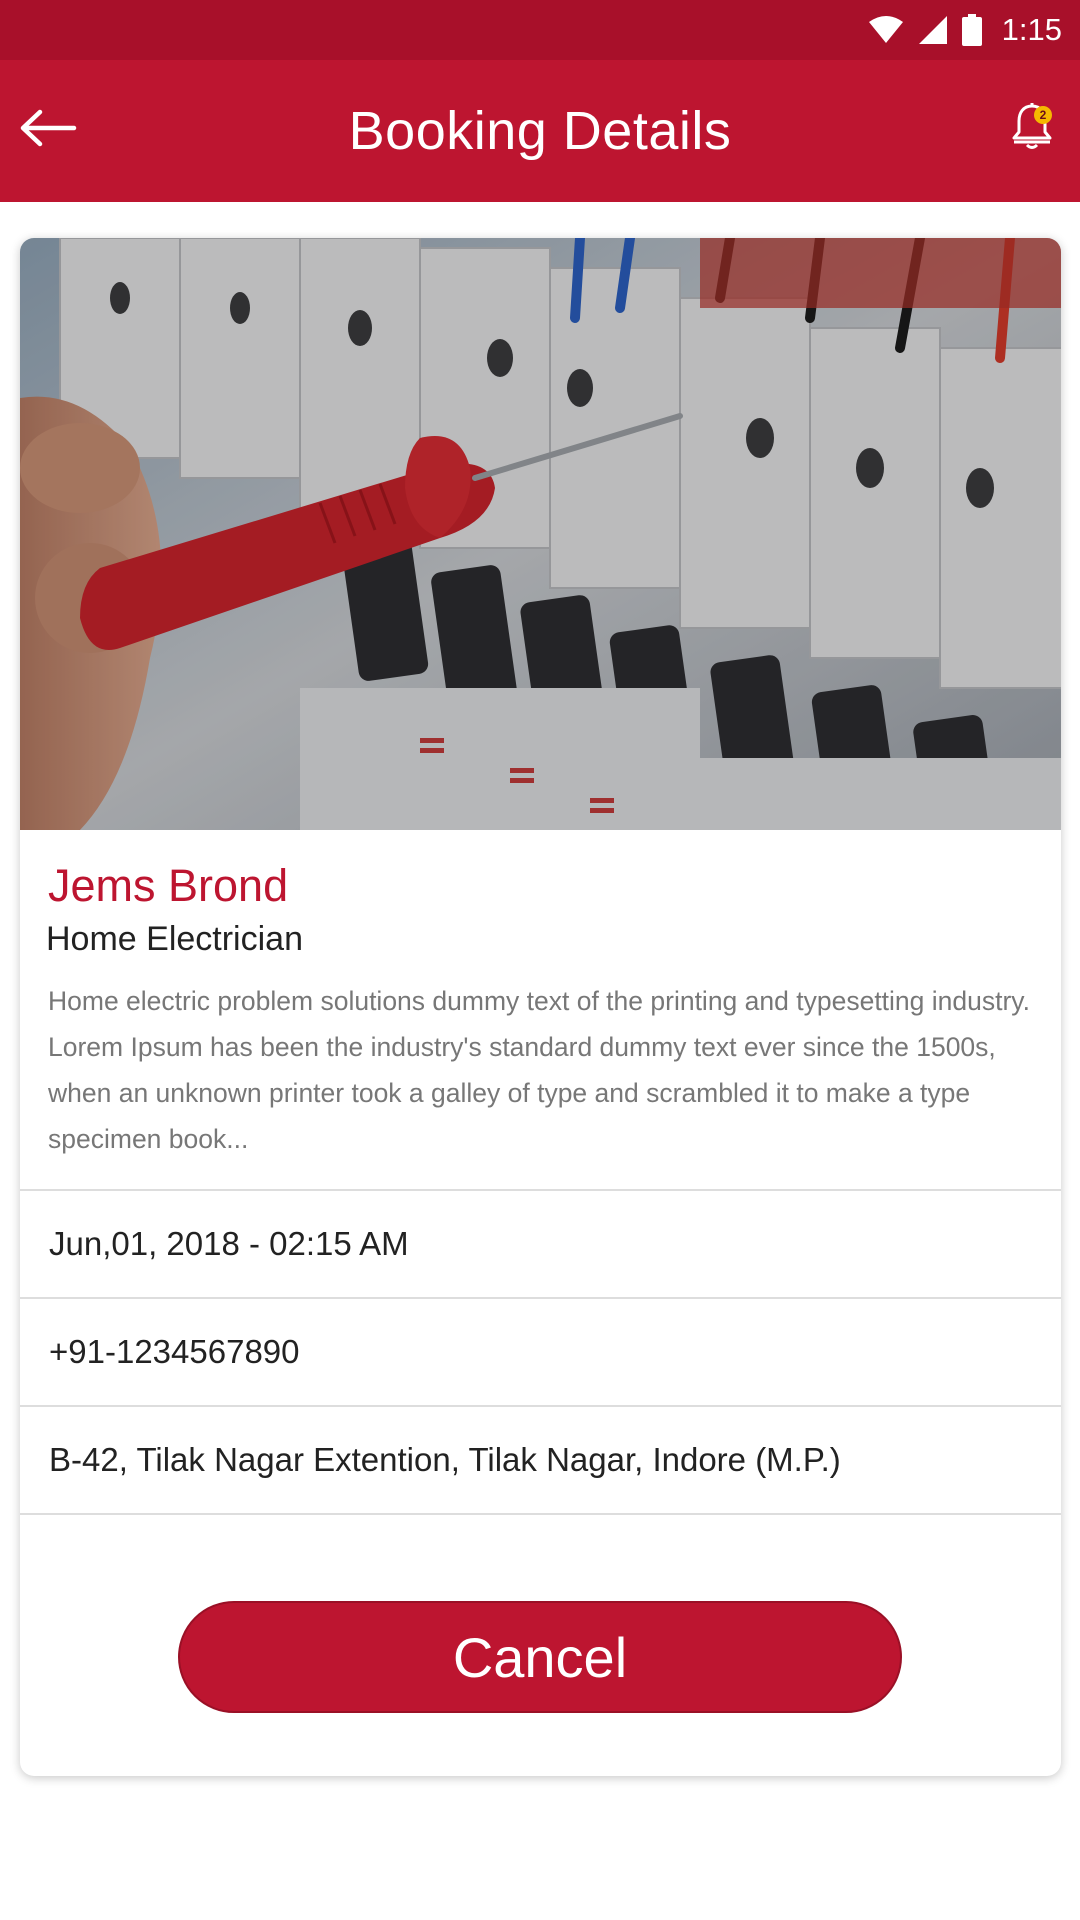  Describe the element at coordinates (1043, 115) in the screenshot. I see `notification-badge: 2` at that location.